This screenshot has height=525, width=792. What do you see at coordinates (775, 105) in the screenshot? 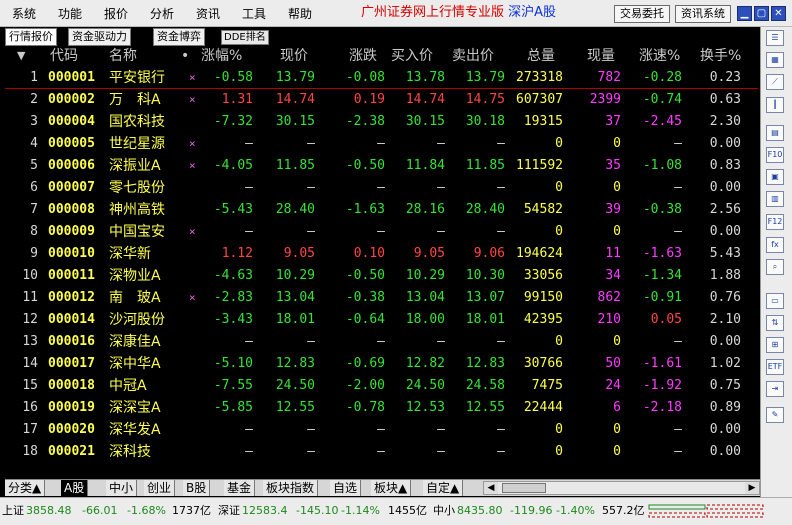
I see `candle-icon: ┃` at bounding box center [775, 105].